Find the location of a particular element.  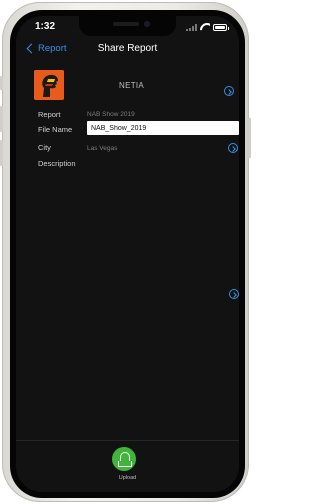

description-label: Description is located at coordinates (57, 163).